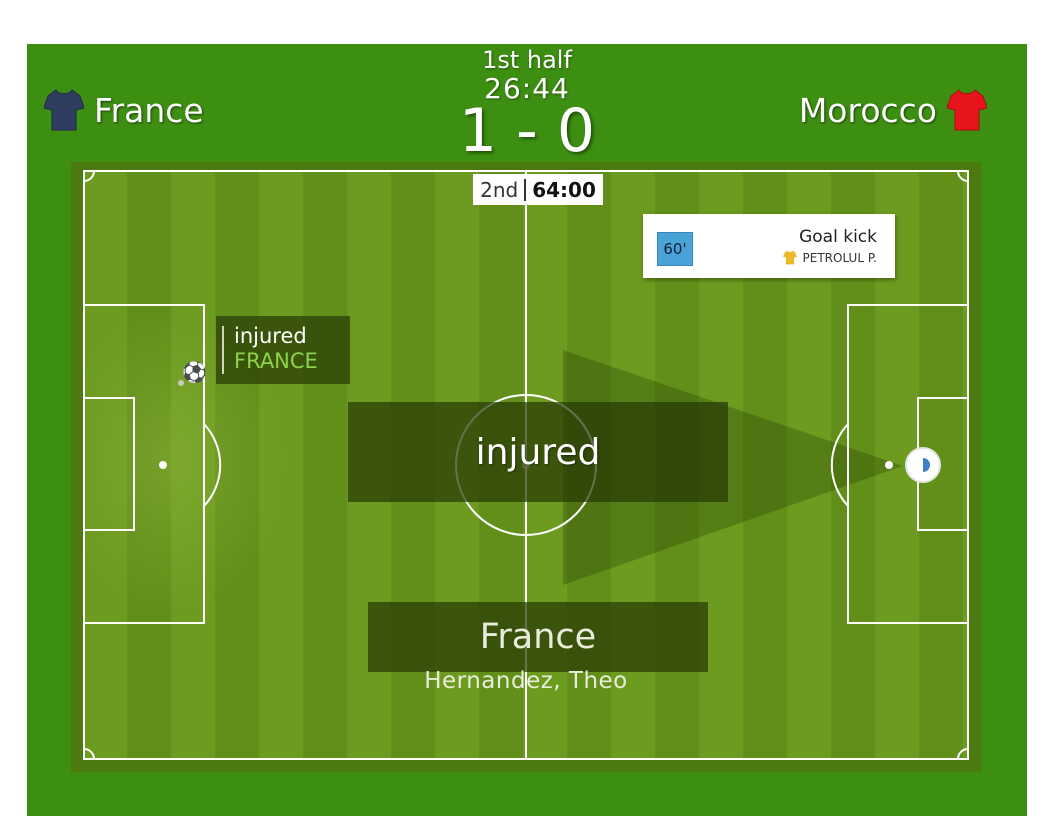 This screenshot has width=1042, height=836. What do you see at coordinates (789, 257) in the screenshot?
I see `event-shirt-icon` at bounding box center [789, 257].